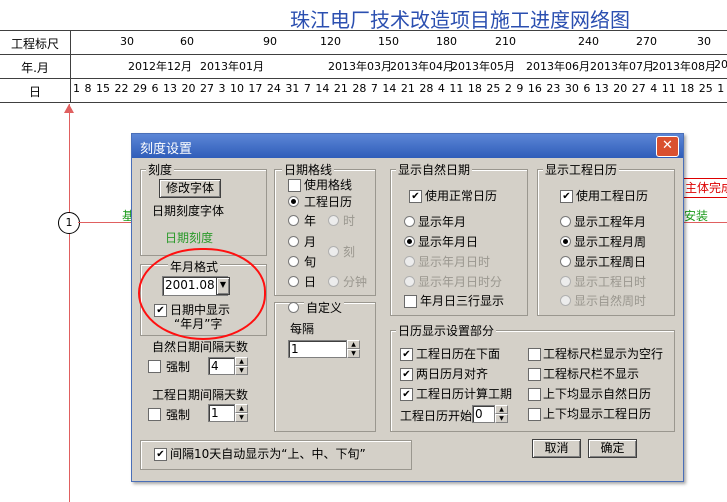  I want to click on dialog-titlebar: 刻度设置 ✕, so click(407, 146).